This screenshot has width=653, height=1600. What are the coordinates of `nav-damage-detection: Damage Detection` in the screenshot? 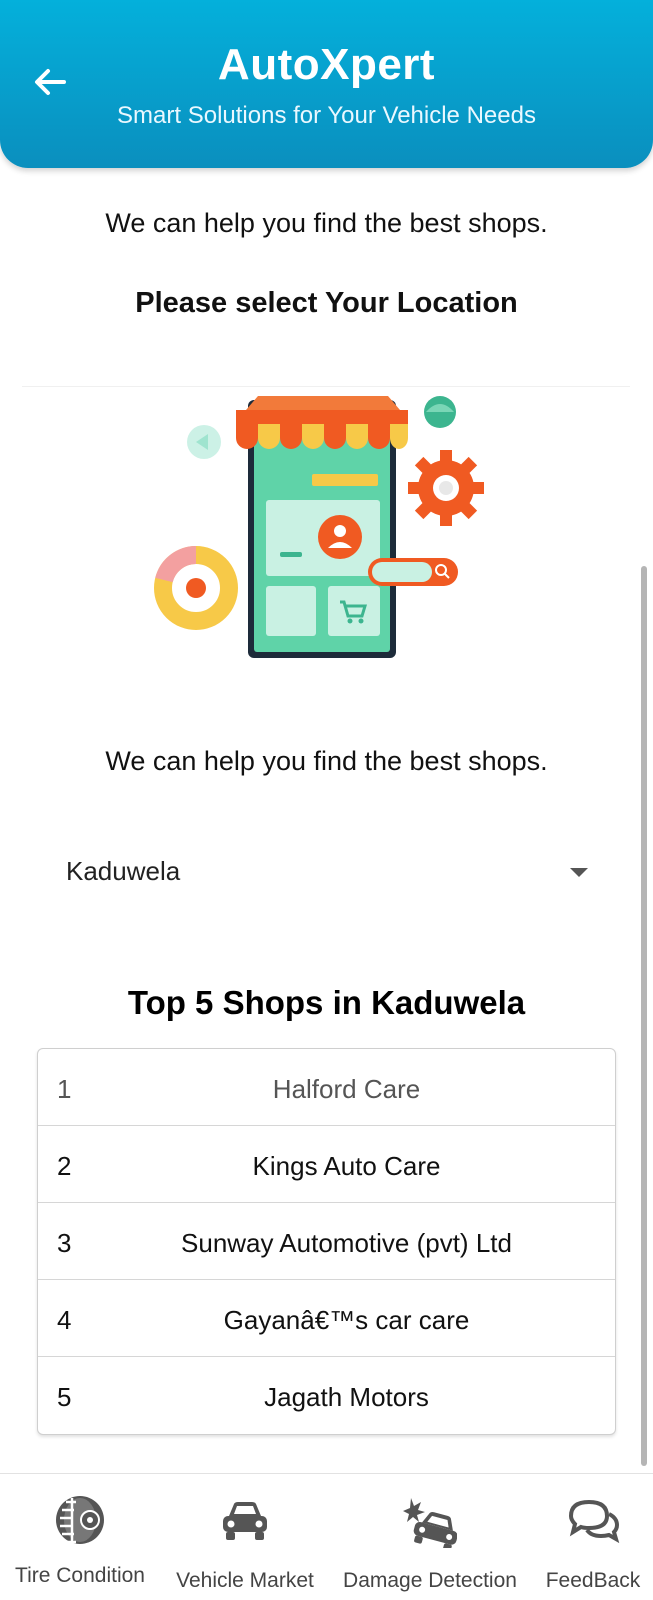 It's located at (430, 1537).